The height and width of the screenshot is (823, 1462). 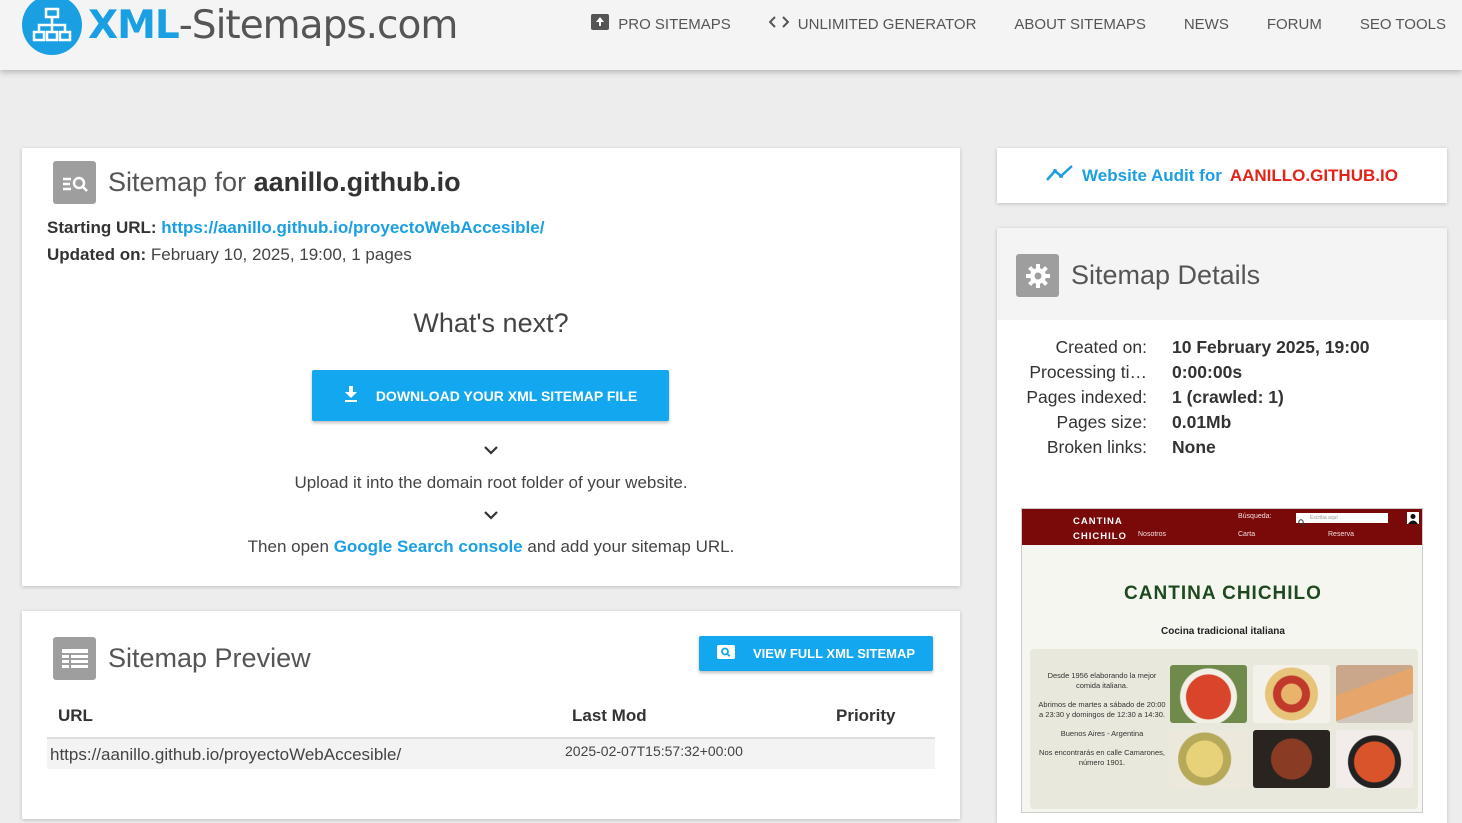 I want to click on detail-value: 10 February 2025, 19:00, so click(x=1271, y=347).